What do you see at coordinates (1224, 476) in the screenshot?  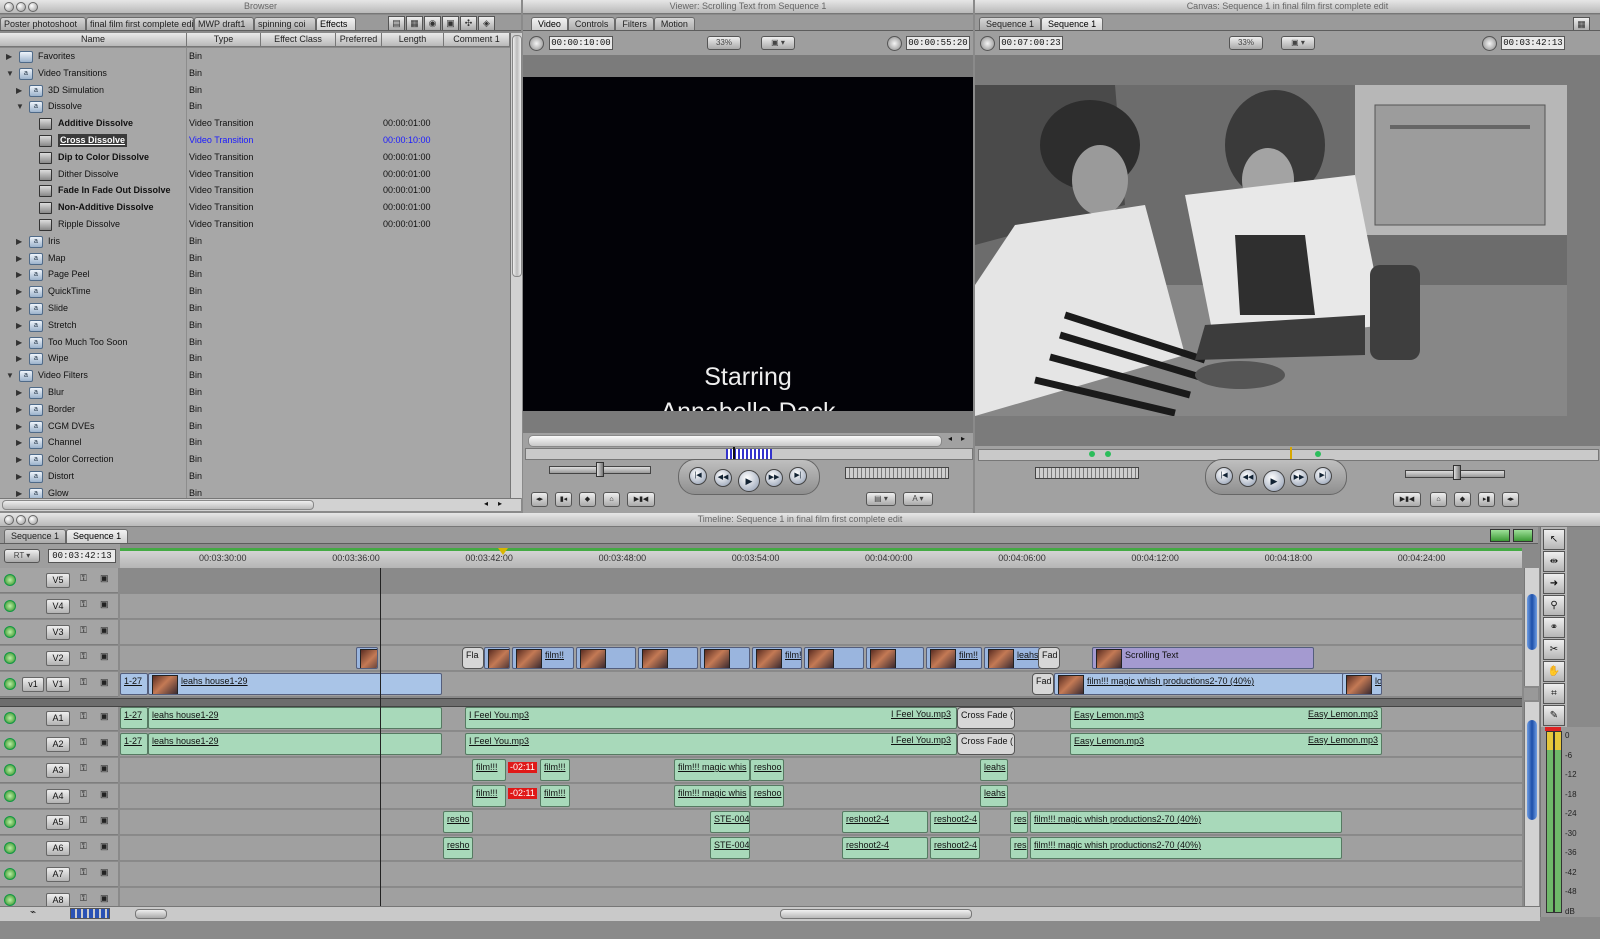 I see `canvas-play-in-out-icon: |◀` at bounding box center [1224, 476].